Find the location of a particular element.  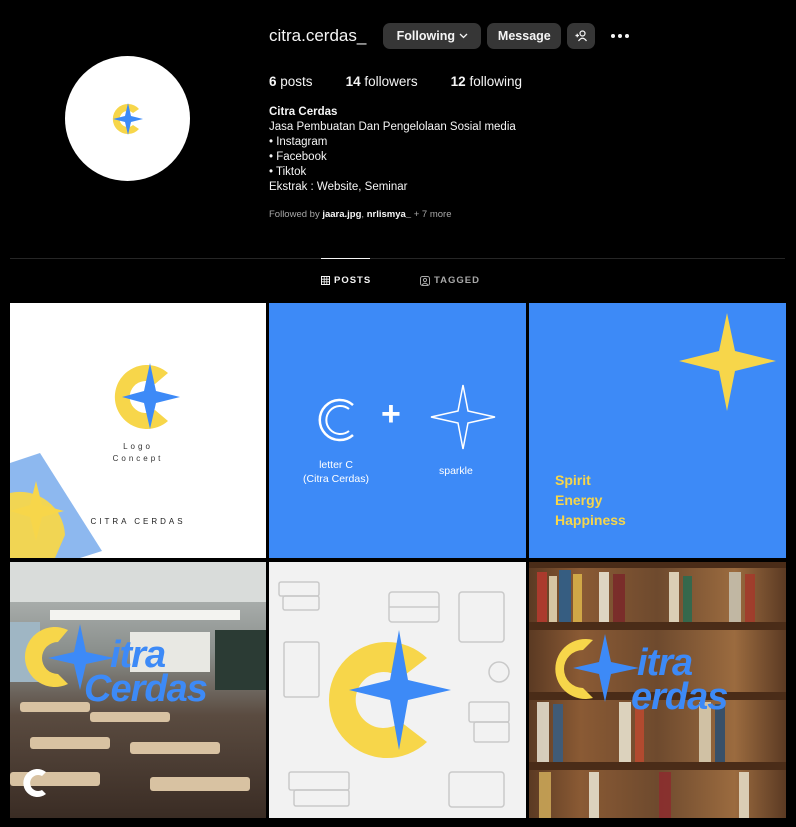

citra-logo-icon is located at coordinates (127, 118).